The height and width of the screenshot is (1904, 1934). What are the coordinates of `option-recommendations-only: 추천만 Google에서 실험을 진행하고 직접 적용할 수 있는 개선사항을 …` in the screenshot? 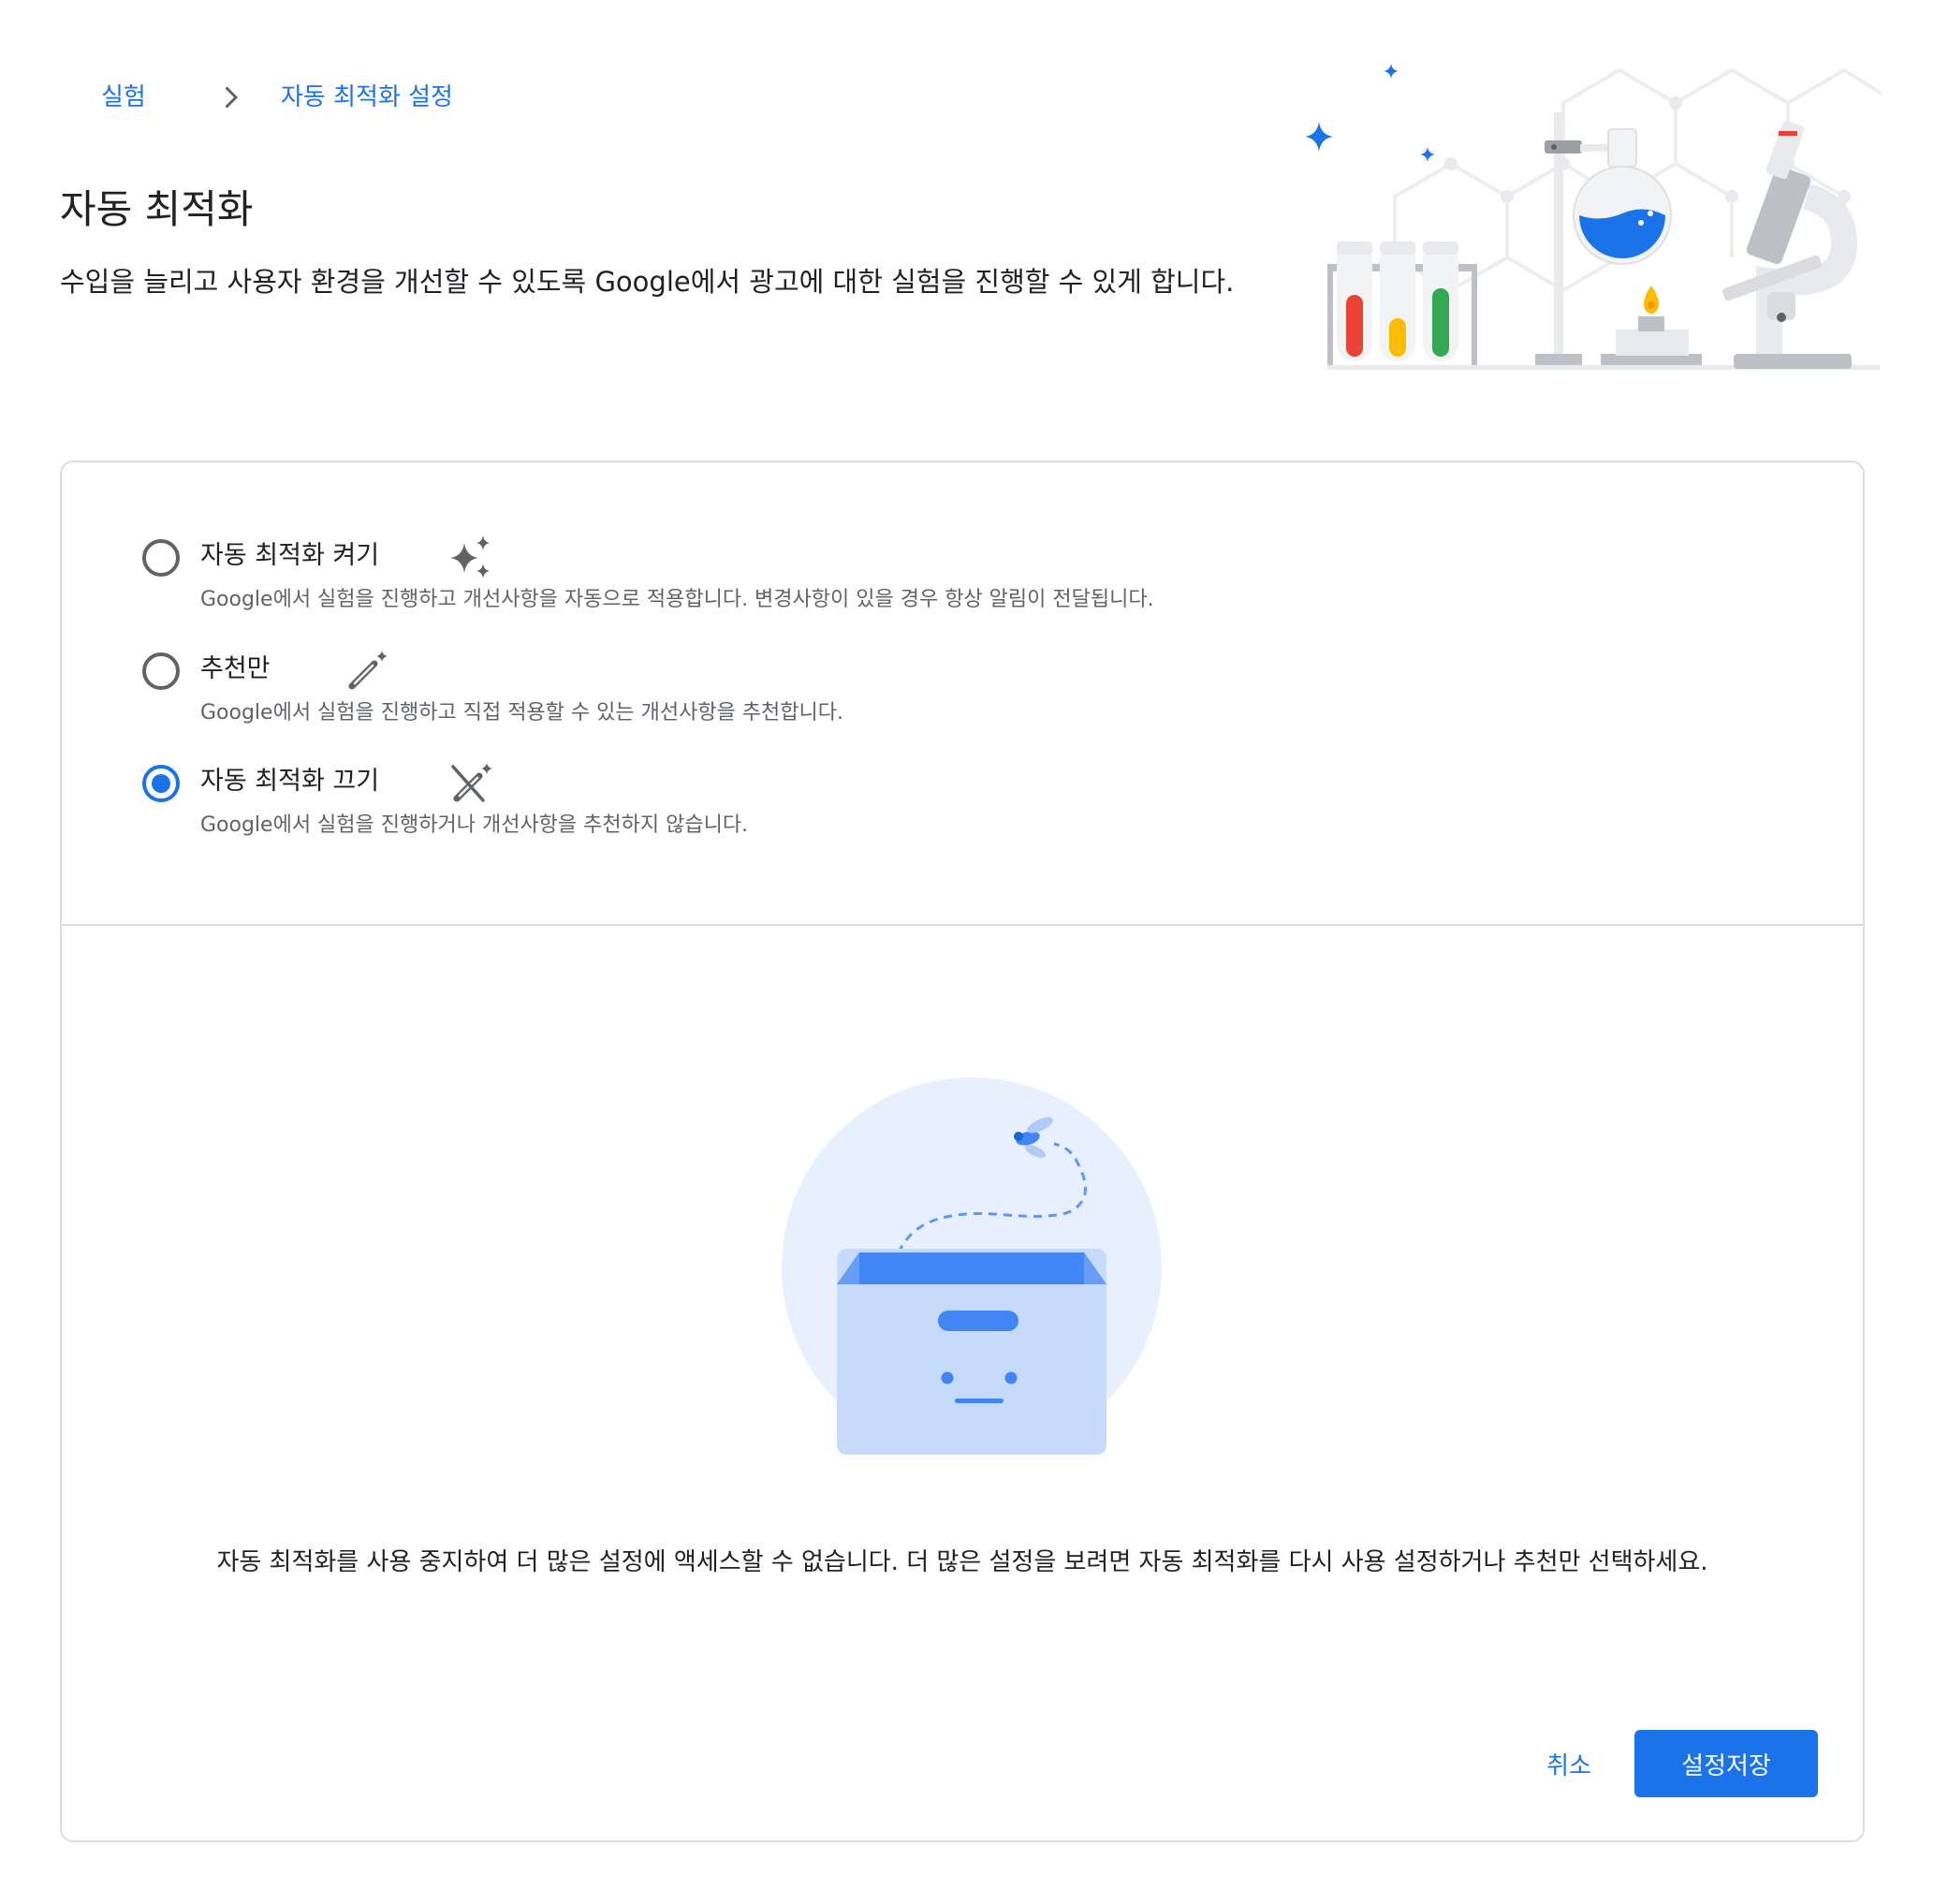 It's located at (844, 698).